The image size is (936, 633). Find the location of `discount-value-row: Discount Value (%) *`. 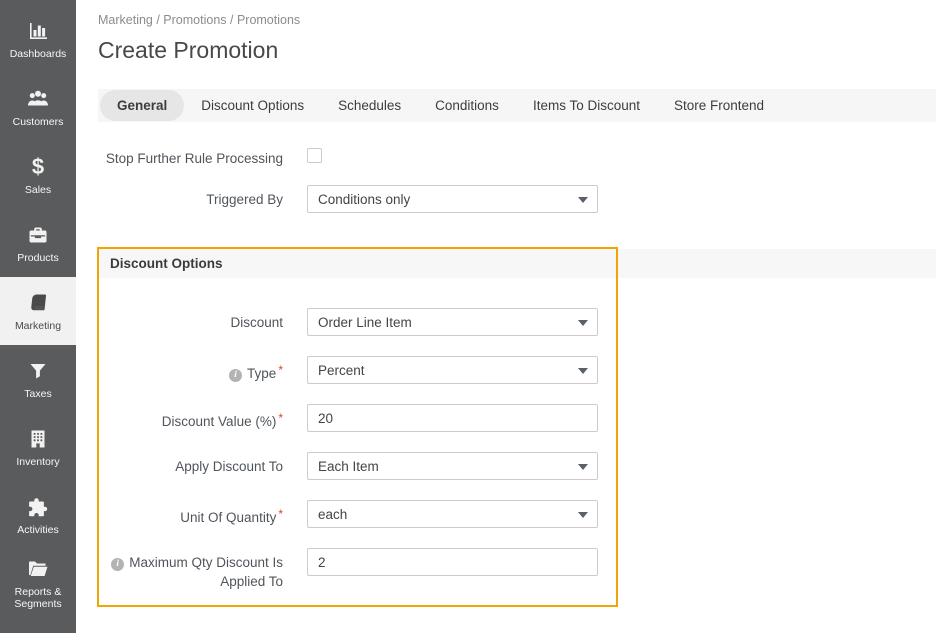

discount-value-row: Discount Value (%) * is located at coordinates (357, 418).